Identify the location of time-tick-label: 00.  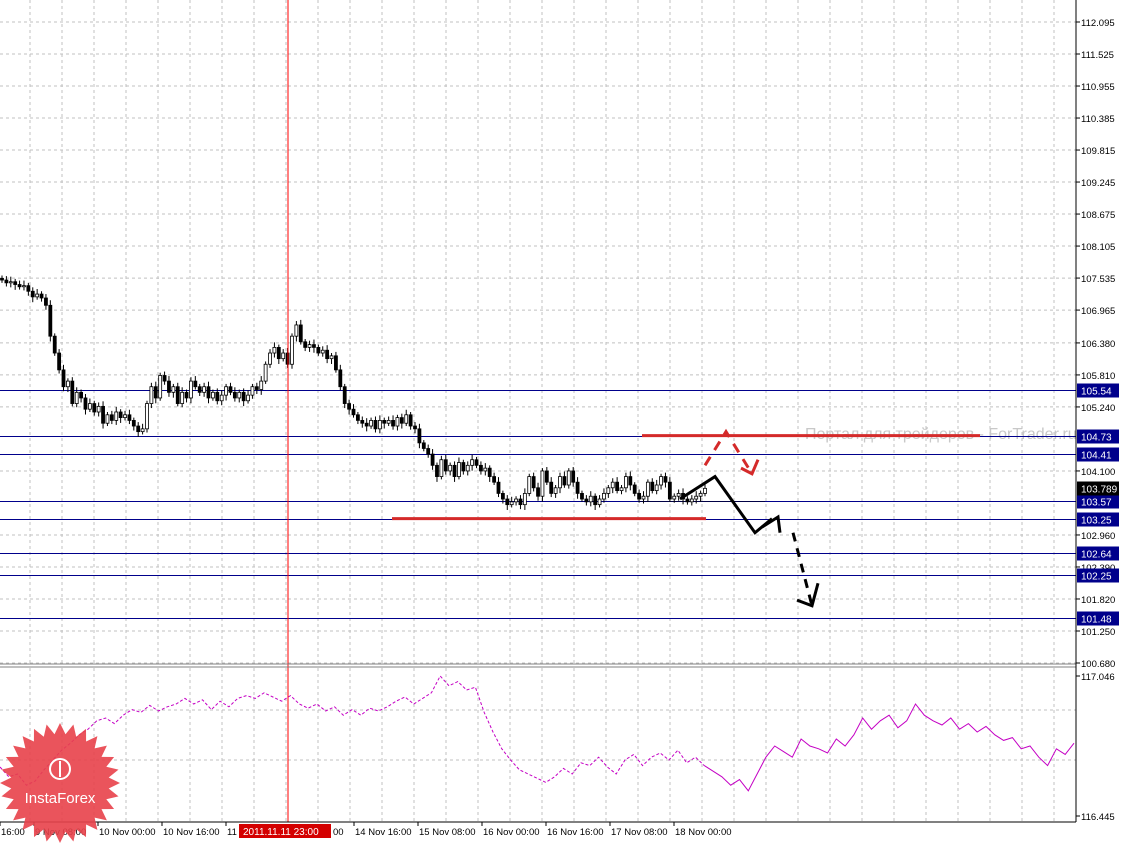
(338, 832).